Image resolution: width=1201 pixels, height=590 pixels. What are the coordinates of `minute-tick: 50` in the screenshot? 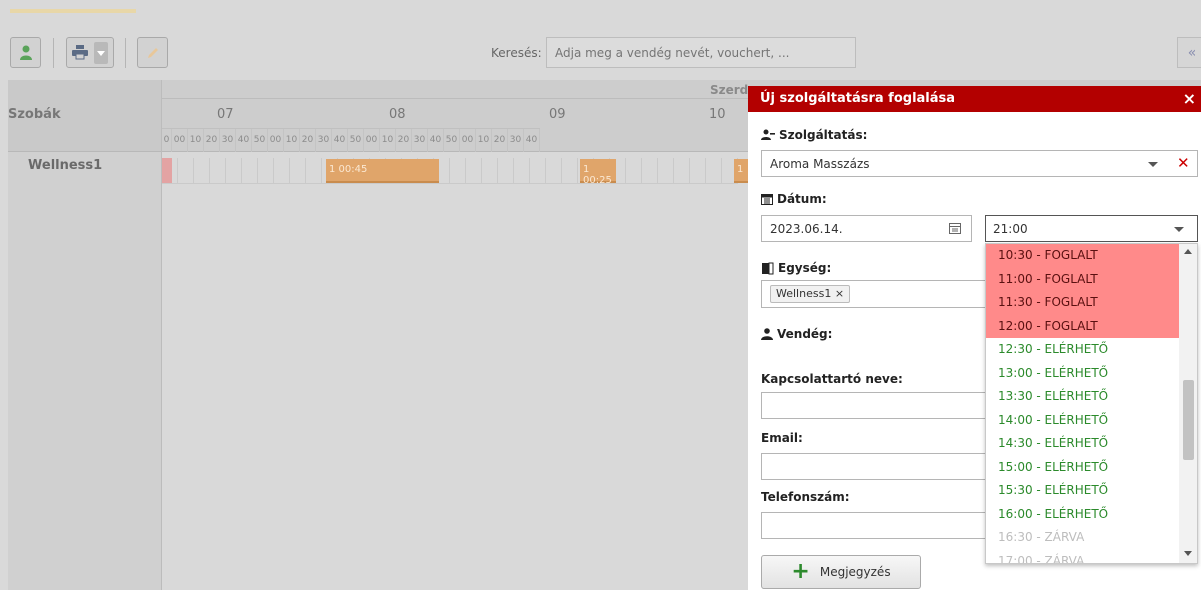 It's located at (452, 140).